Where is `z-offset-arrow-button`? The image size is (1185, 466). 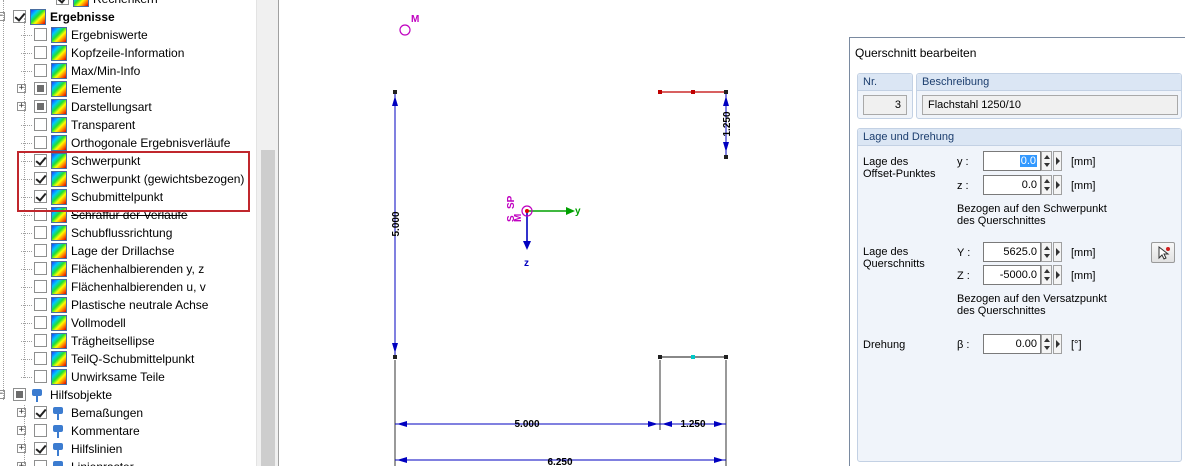 z-offset-arrow-button is located at coordinates (1057, 185).